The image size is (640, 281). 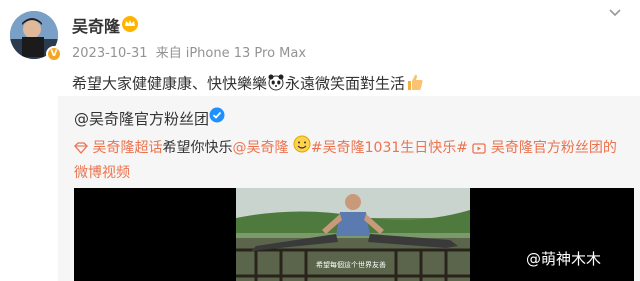 What do you see at coordinates (345, 83) in the screenshot?
I see `post-text-end: 永遠微笑面對生活` at bounding box center [345, 83].